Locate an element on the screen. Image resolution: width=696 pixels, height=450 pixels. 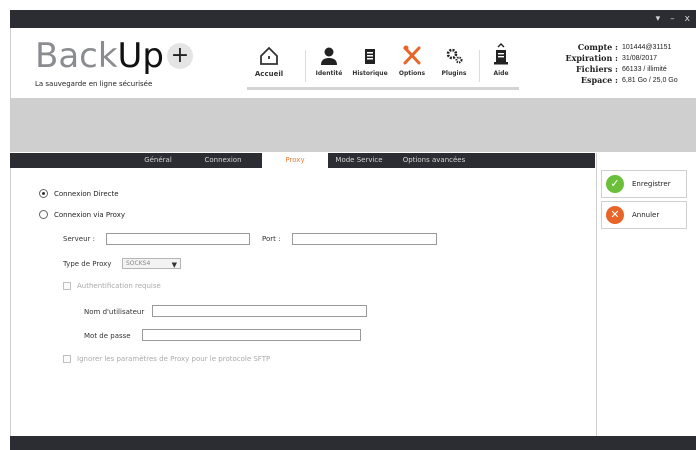
cancel-icon: ✕ is located at coordinates (615, 215).